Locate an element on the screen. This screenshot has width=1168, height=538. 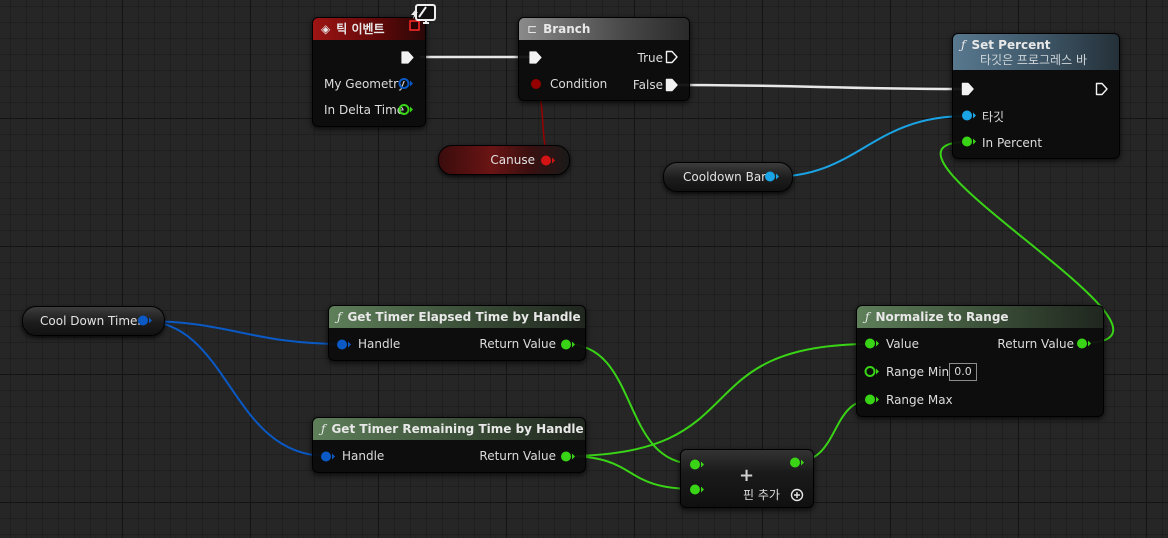
add-pin-plus-icon is located at coordinates (797, 495).